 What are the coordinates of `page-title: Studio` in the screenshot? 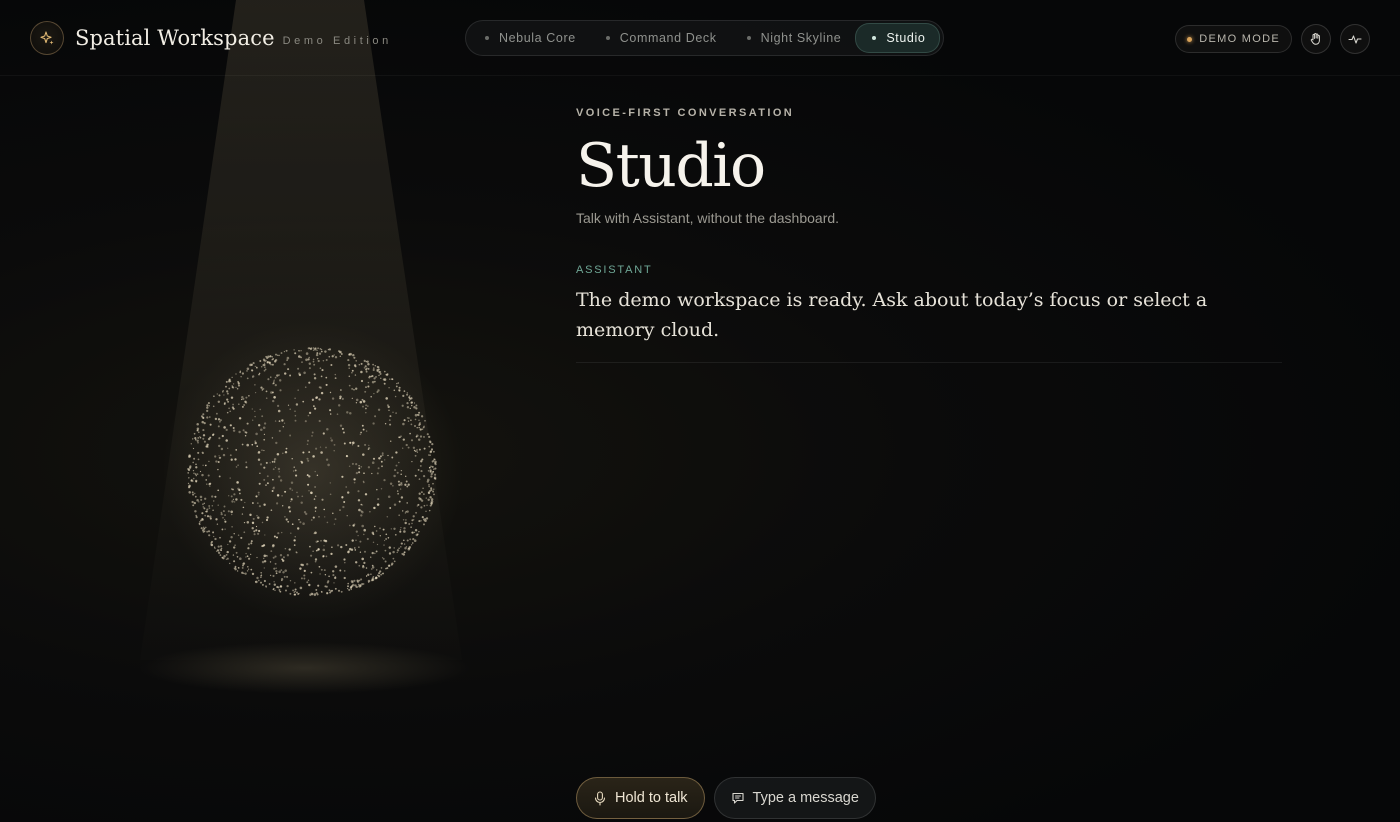 It's located at (671, 166).